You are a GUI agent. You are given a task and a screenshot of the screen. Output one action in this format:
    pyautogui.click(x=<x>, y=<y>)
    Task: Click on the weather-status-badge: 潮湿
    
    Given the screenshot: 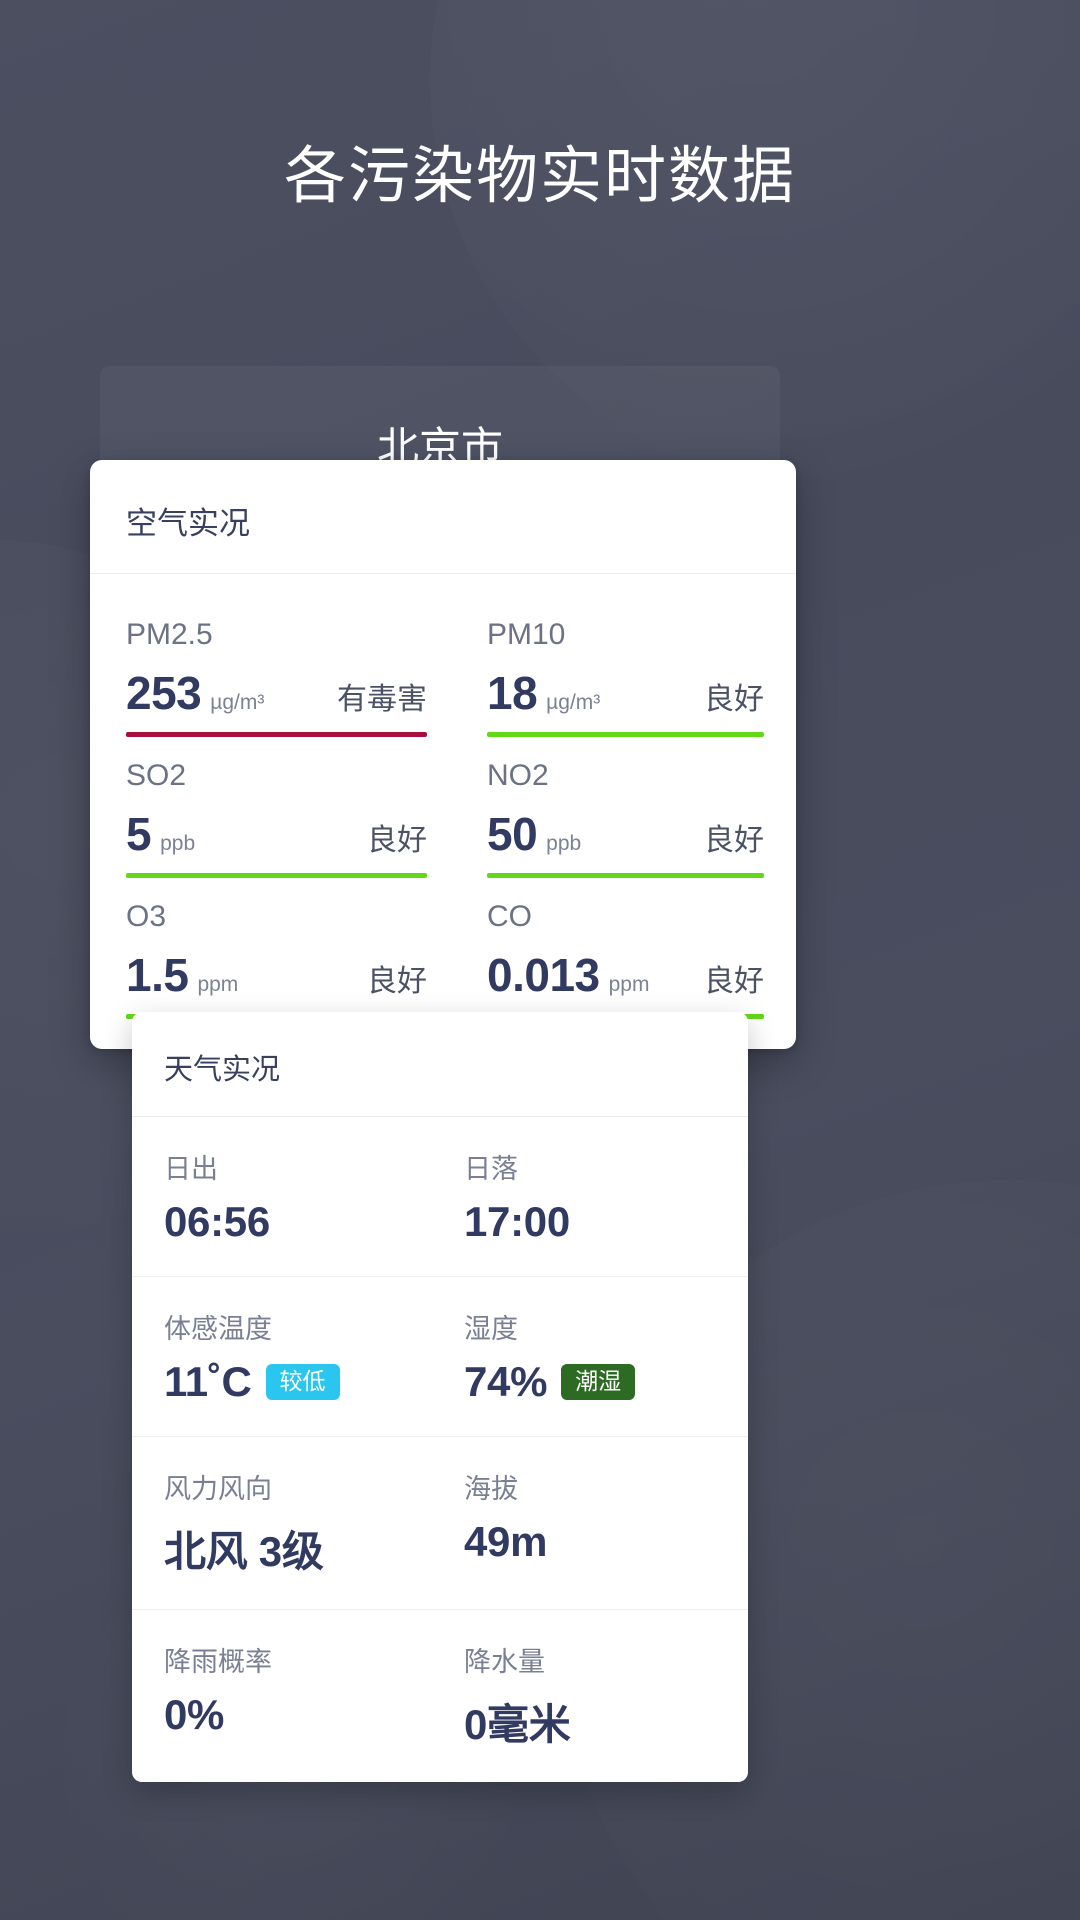 What is the action you would take?
    pyautogui.click(x=598, y=1382)
    